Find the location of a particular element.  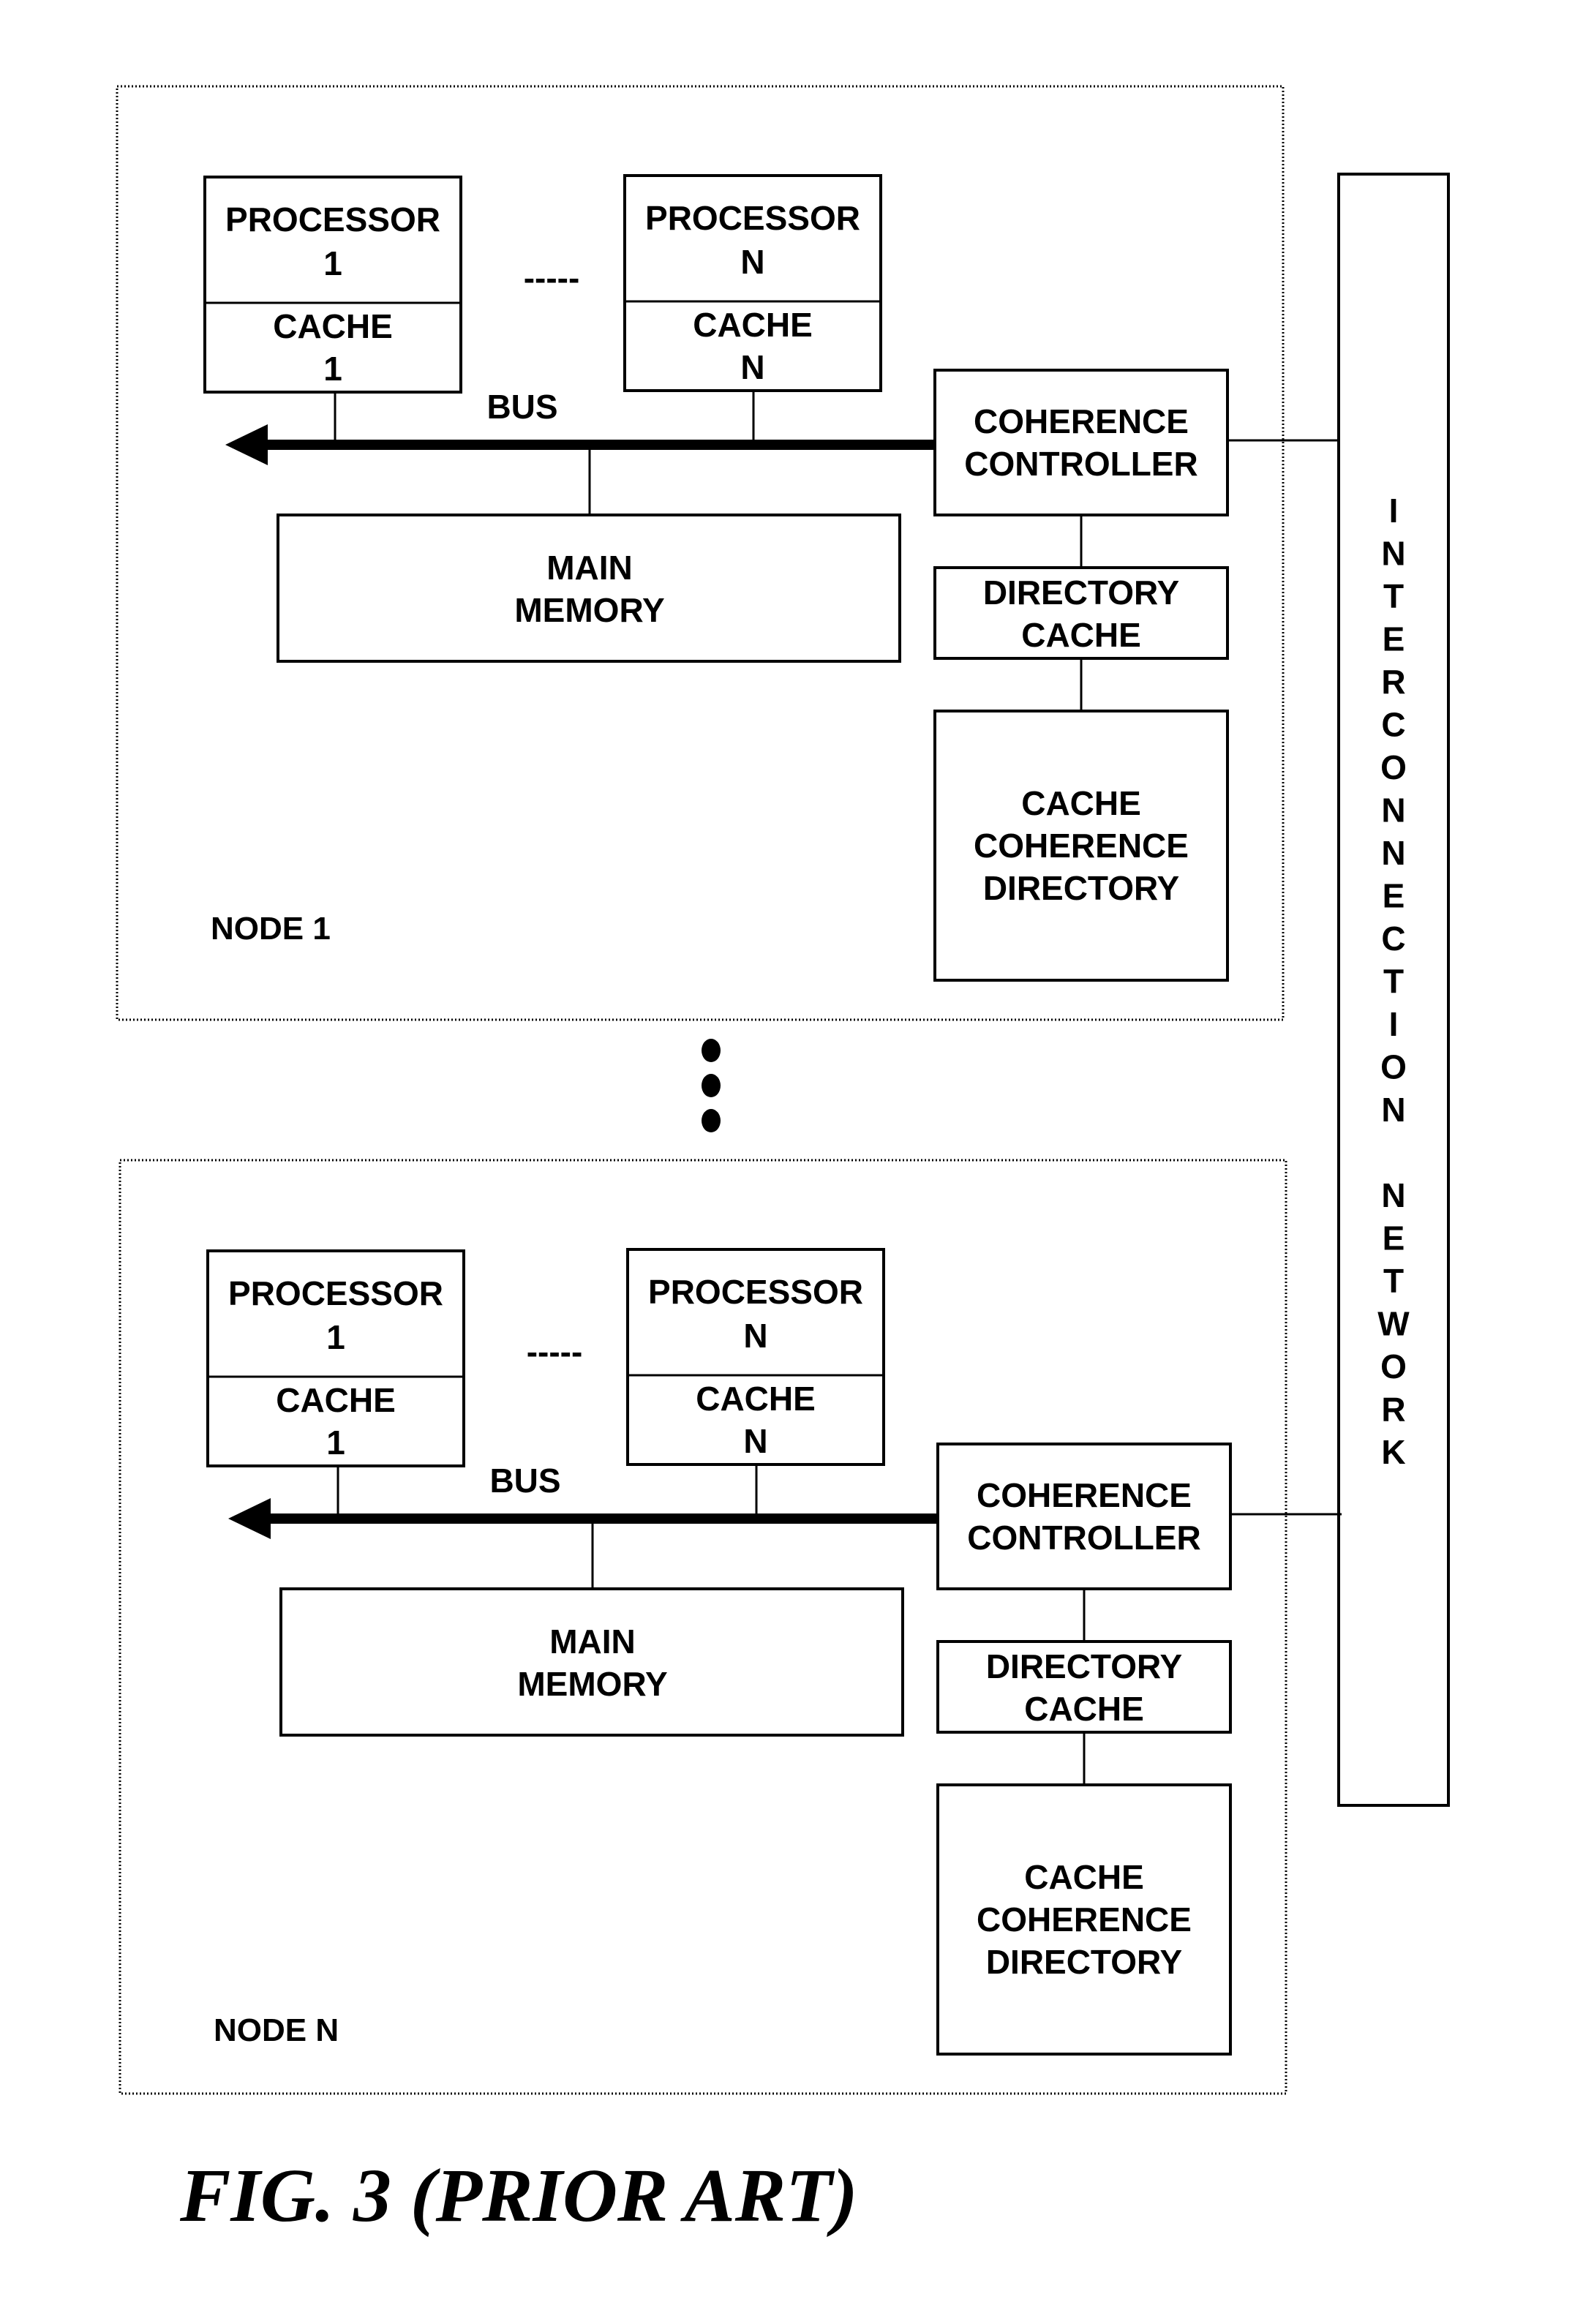

interconnection-network: INTERCONNECTIONNETWORK is located at coordinates (1393, 990).